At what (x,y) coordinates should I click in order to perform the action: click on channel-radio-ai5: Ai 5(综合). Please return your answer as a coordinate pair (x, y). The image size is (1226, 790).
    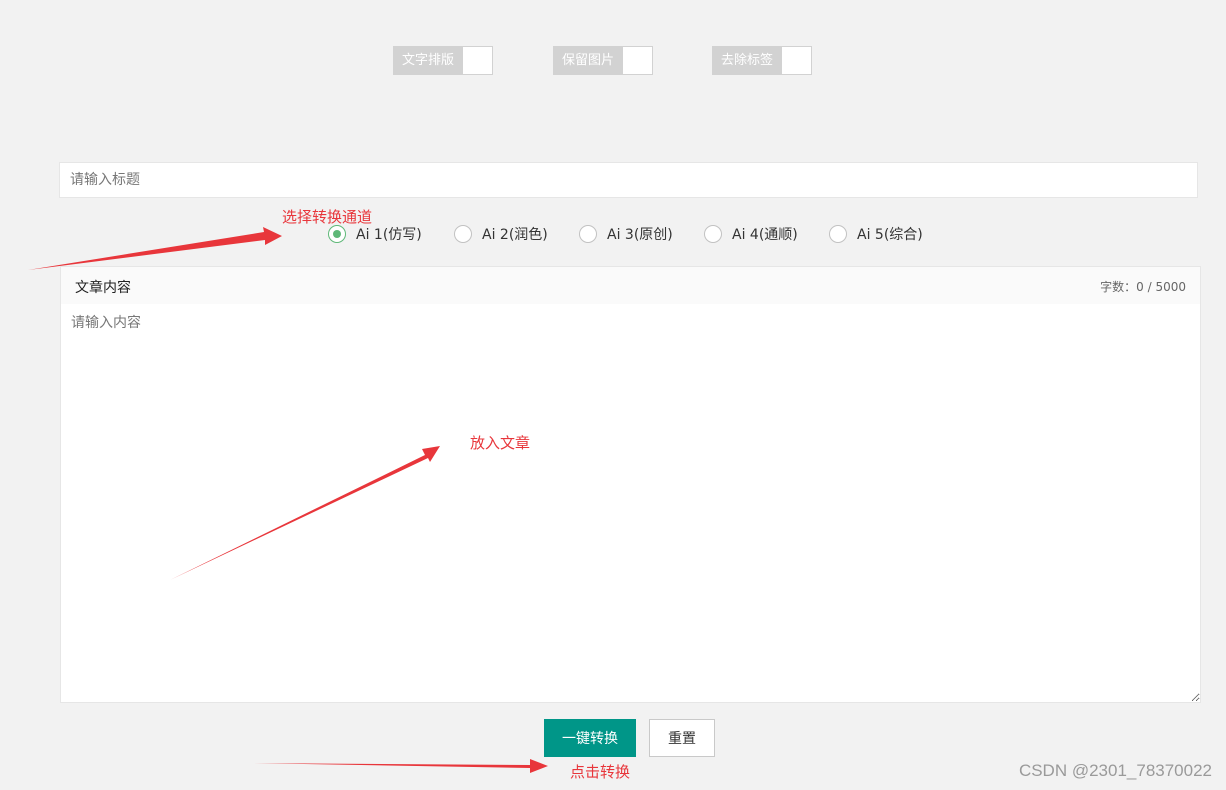
    Looking at the image, I should click on (876, 234).